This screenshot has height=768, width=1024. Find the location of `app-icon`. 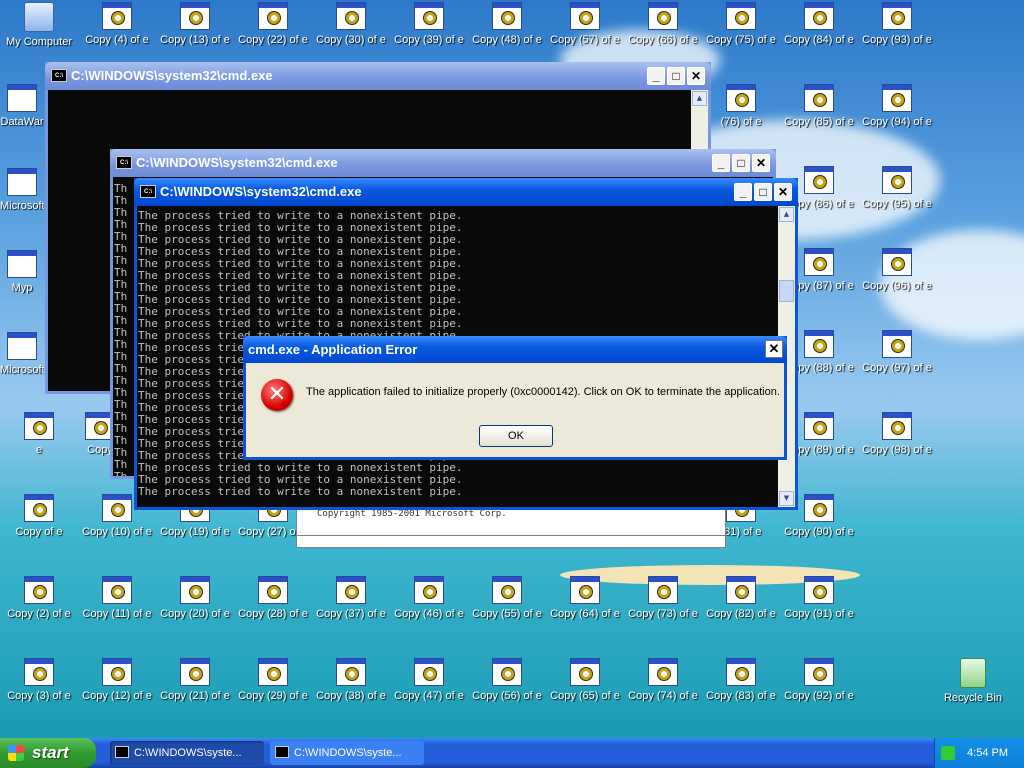

app-icon is located at coordinates (22, 182).